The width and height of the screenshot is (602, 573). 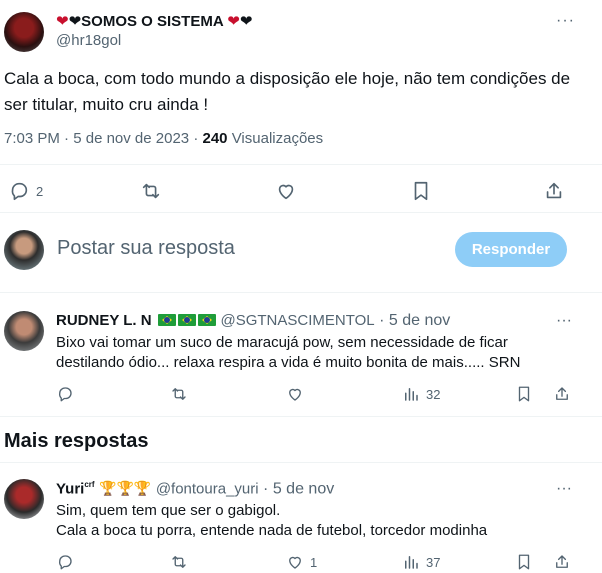 What do you see at coordinates (421, 394) in the screenshot?
I see `views-button: 32` at bounding box center [421, 394].